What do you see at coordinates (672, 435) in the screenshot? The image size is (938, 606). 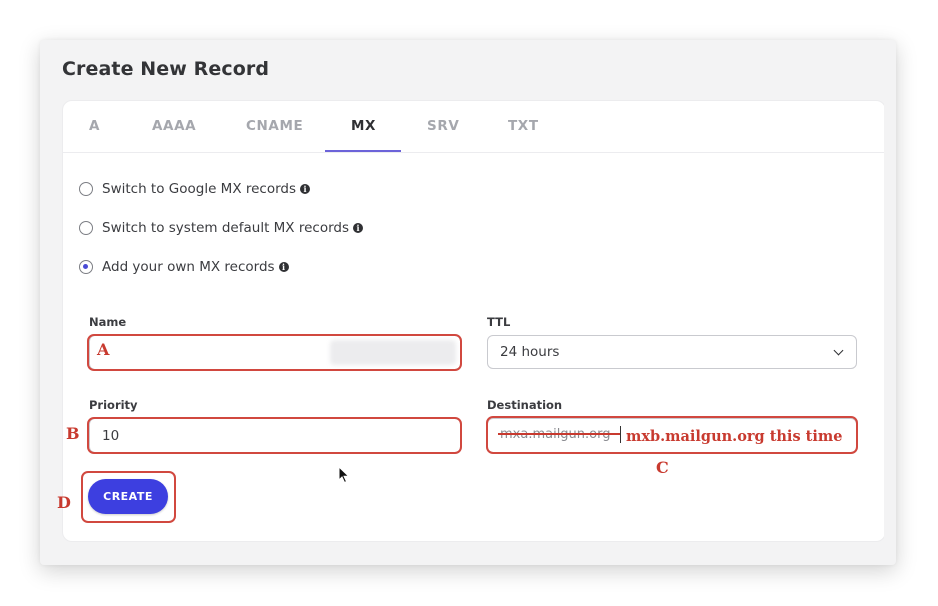 I see `annotation-box-c` at bounding box center [672, 435].